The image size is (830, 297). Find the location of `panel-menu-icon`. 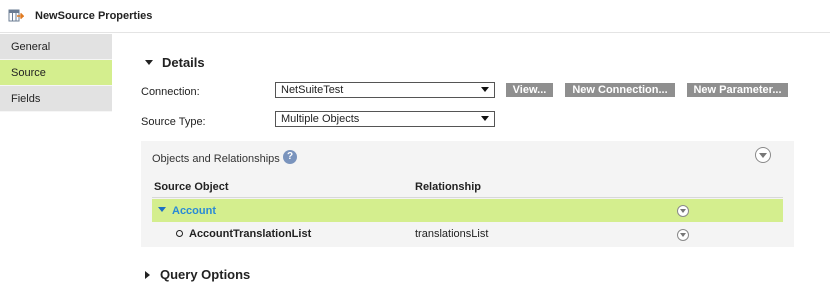

panel-menu-icon is located at coordinates (763, 155).